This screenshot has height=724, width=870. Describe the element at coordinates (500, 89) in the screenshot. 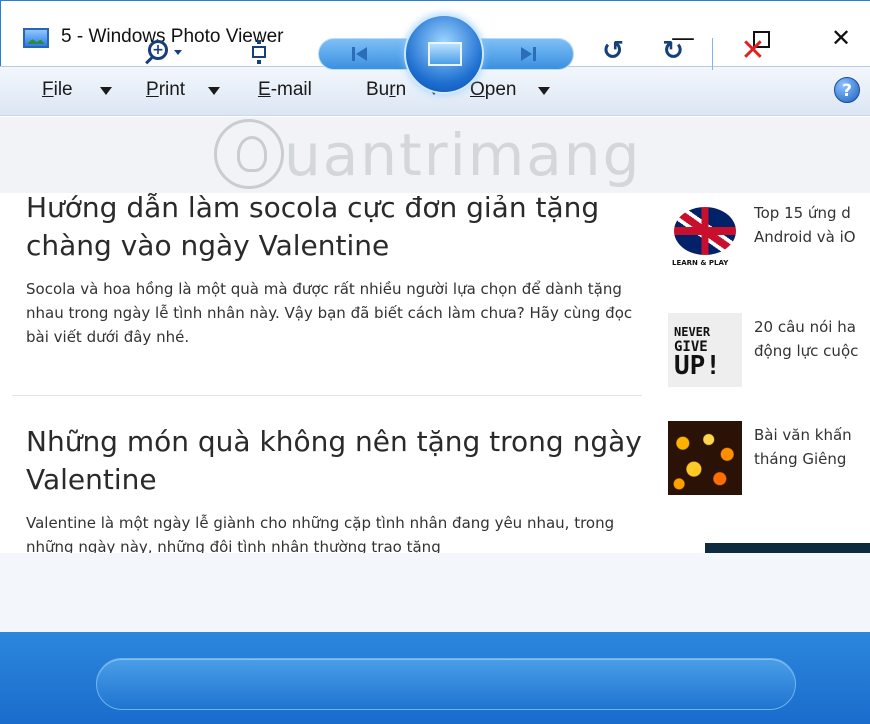

I see `menu-open-label: pen` at that location.